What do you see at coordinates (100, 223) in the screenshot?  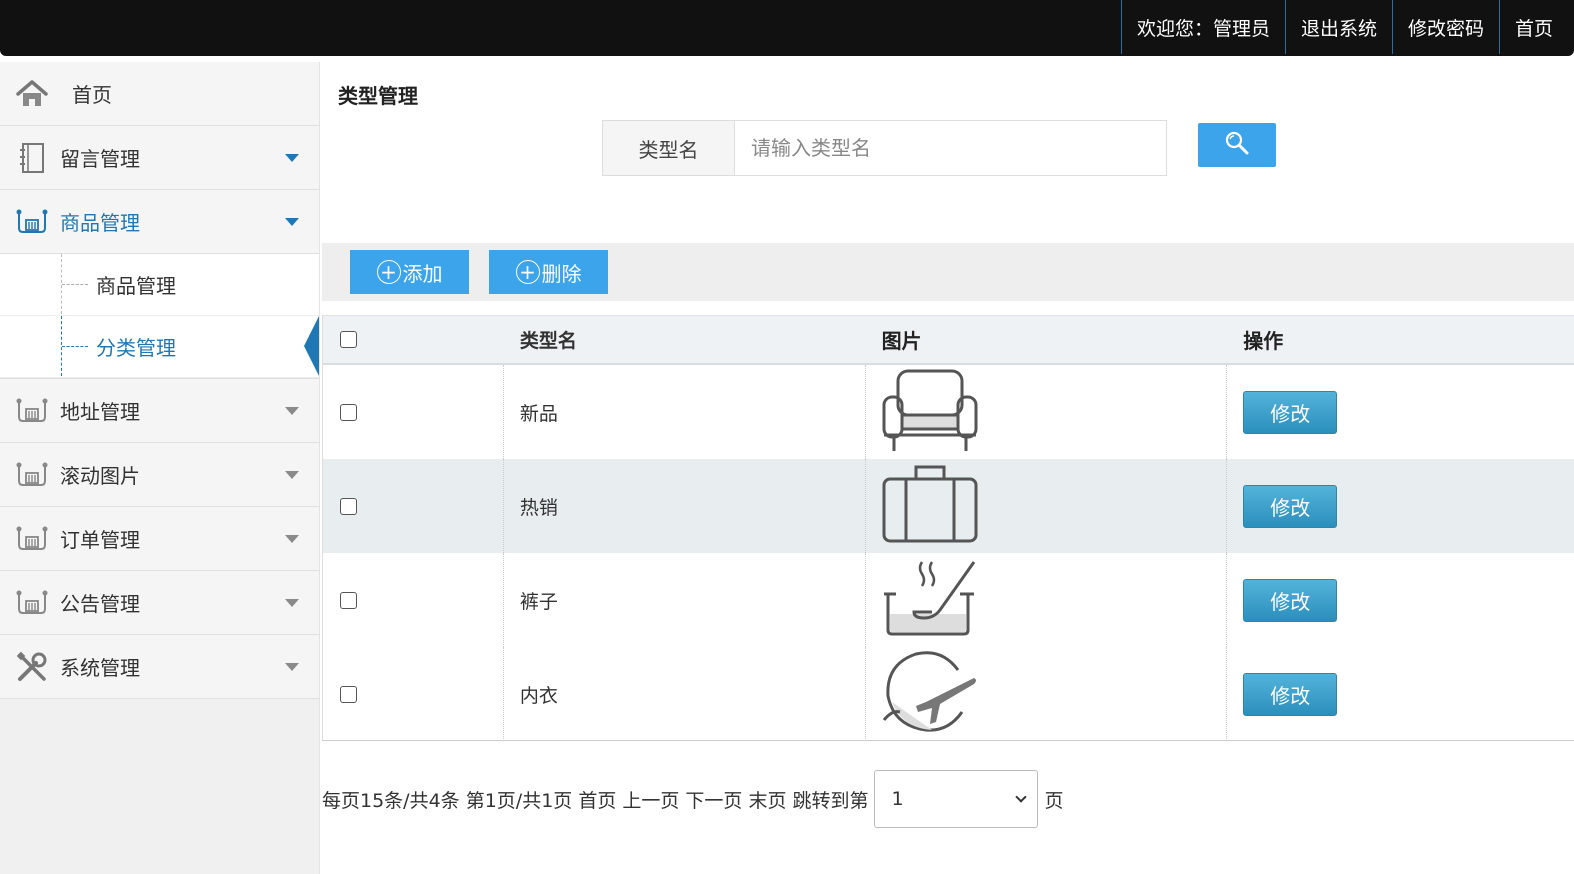 I see `sidebar-item-label: 商品管理` at bounding box center [100, 223].